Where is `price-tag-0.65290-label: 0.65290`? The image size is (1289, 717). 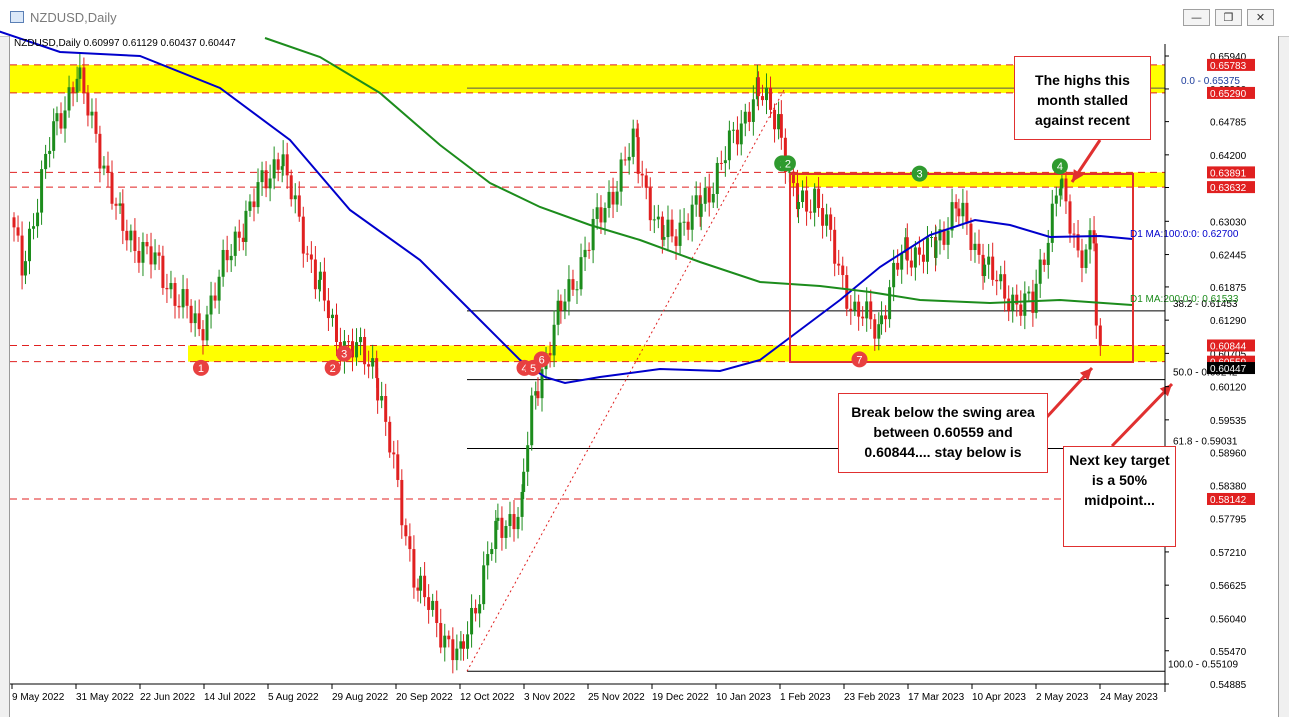 price-tag-0.65290-label: 0.65290 is located at coordinates (1228, 94).